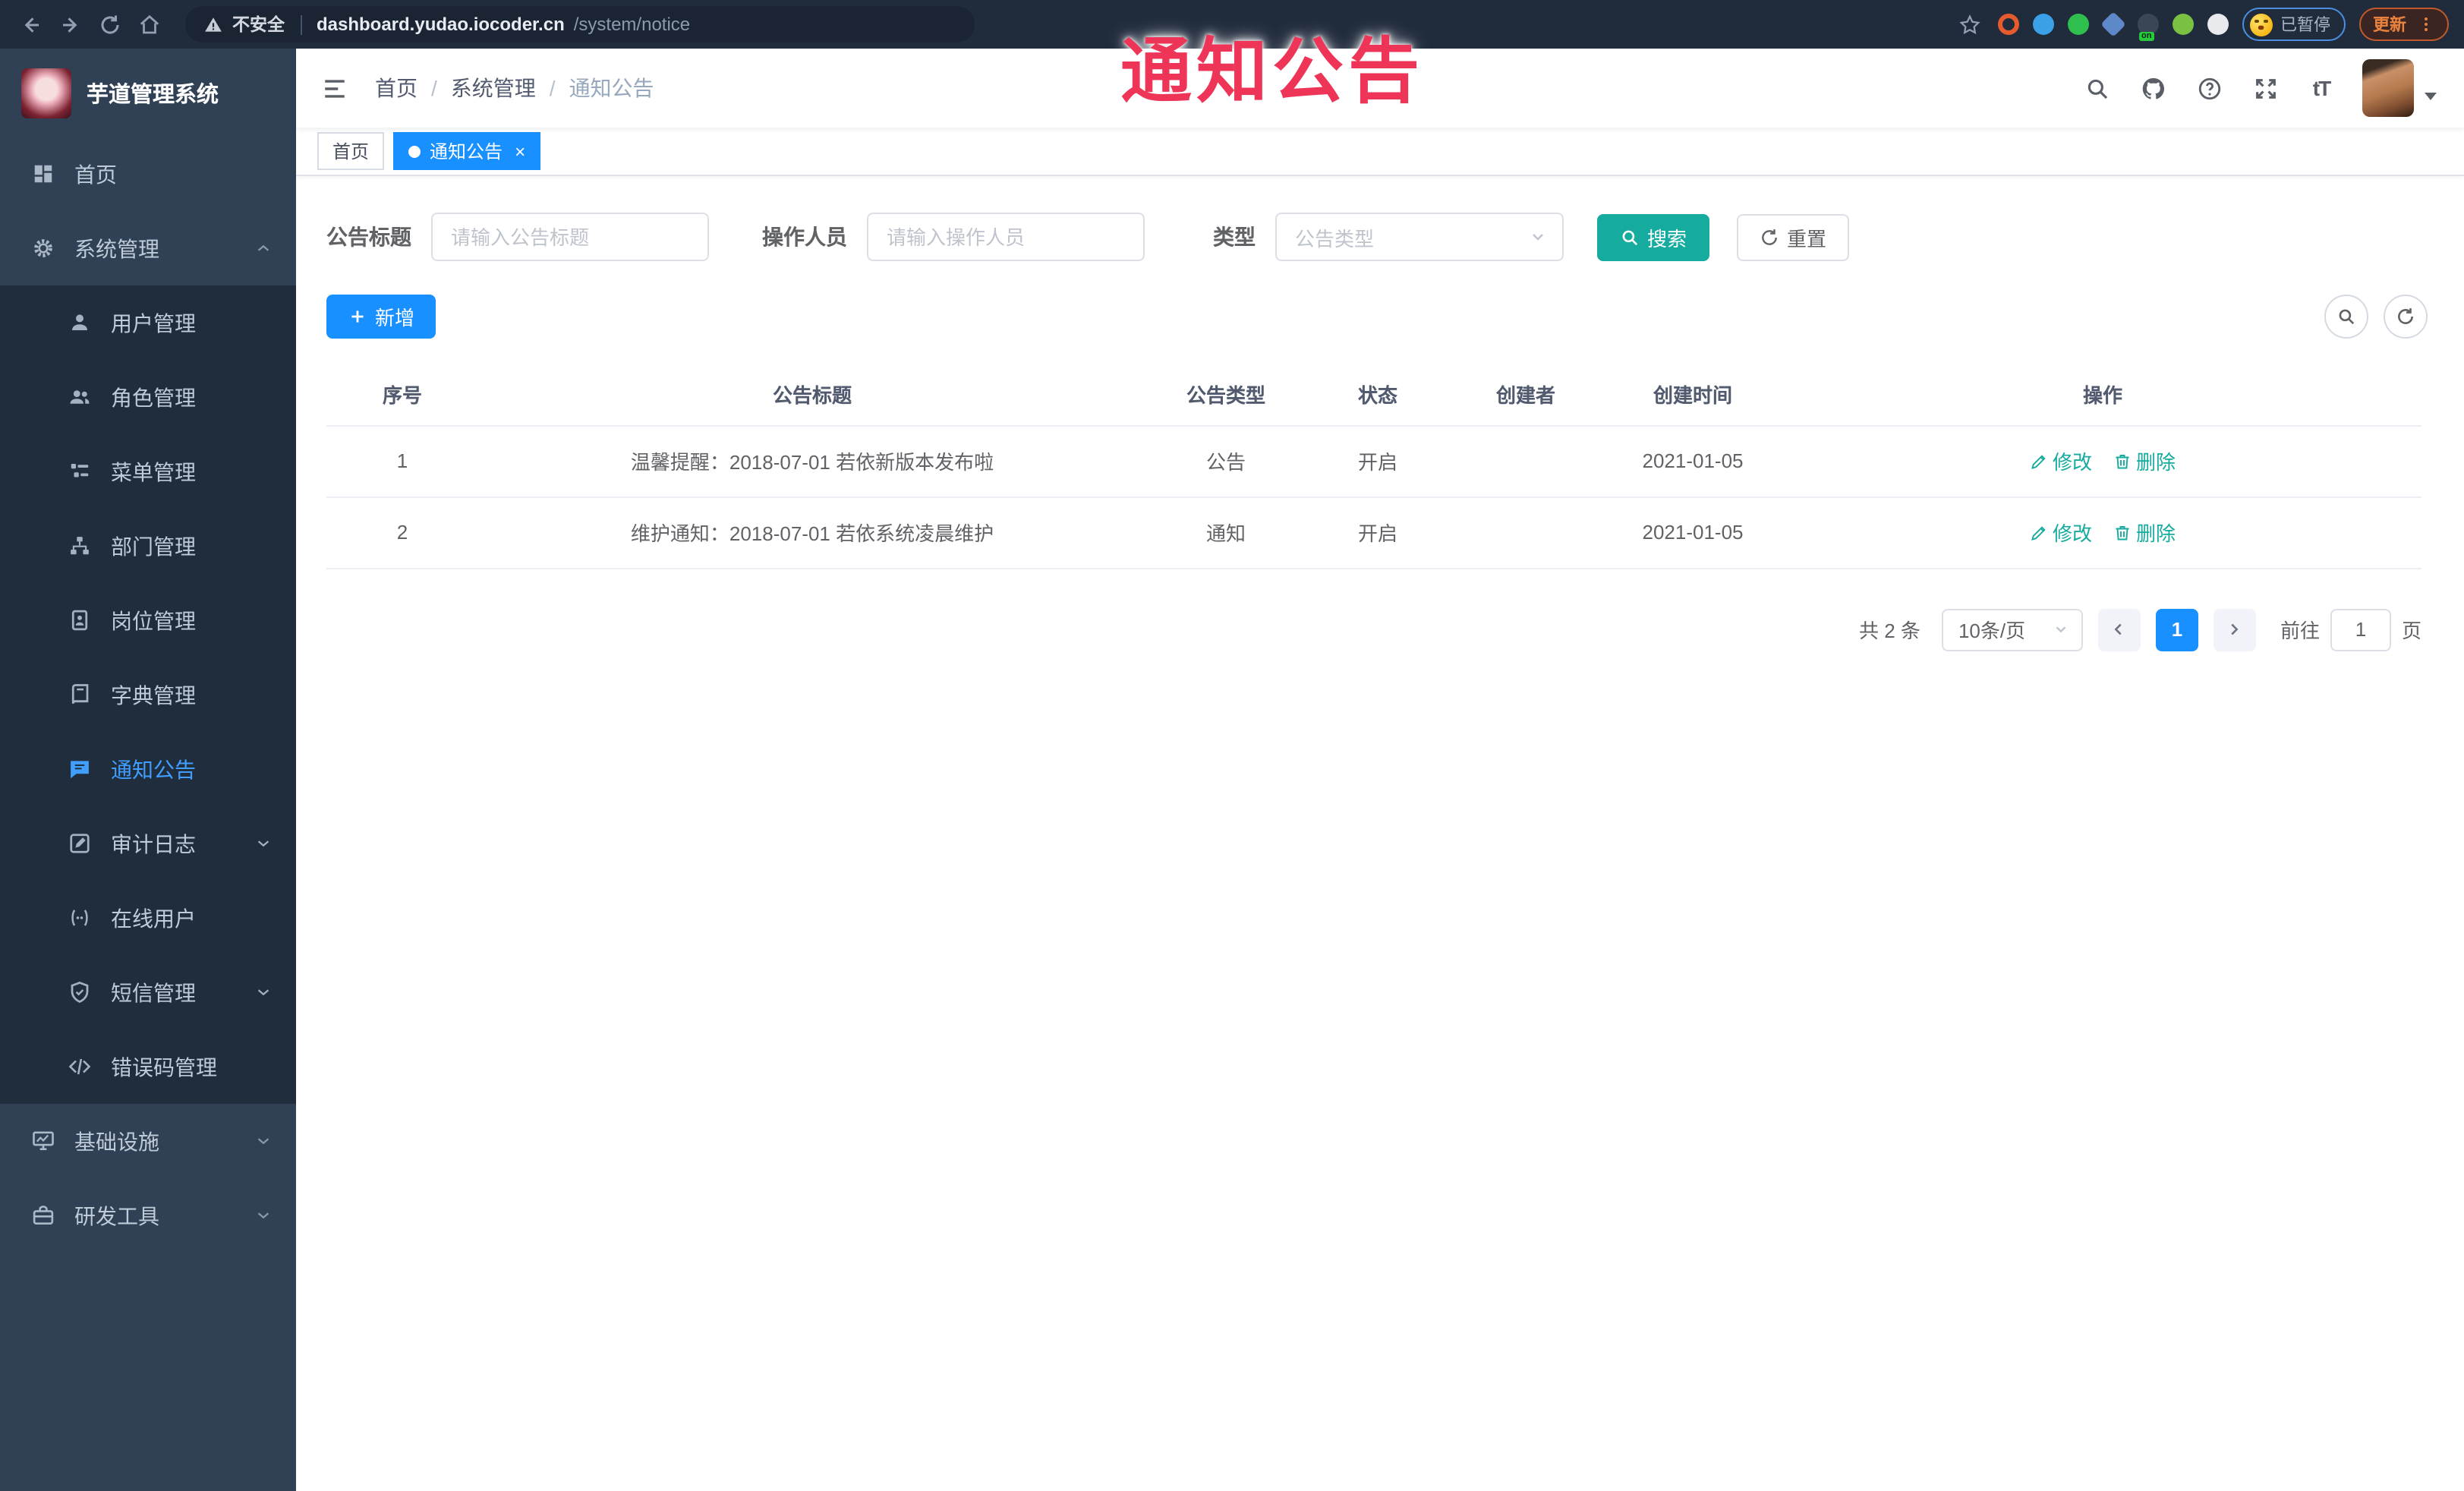  Describe the element at coordinates (381, 317) in the screenshot. I see `add-button: 新增` at that location.